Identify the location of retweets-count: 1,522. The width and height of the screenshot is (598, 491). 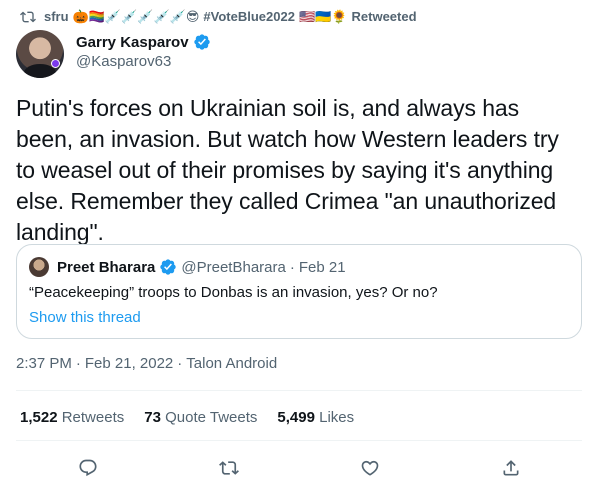
(39, 417).